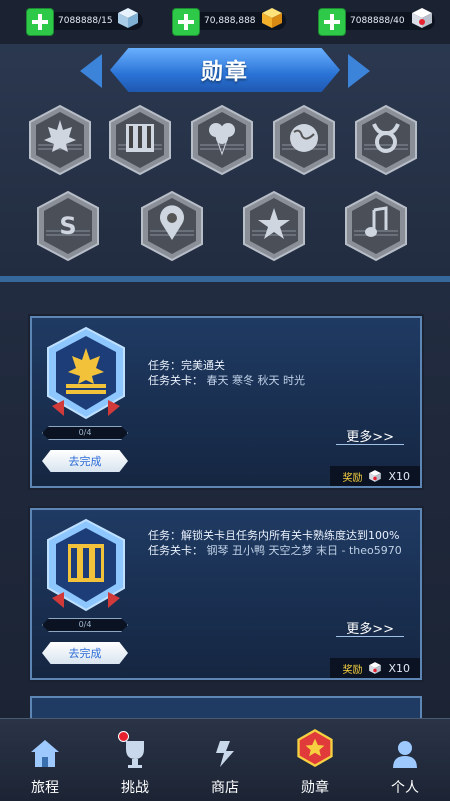 This screenshot has width=450, height=801. What do you see at coordinates (128, 18) in the screenshot?
I see `ice-cube-icon` at bounding box center [128, 18].